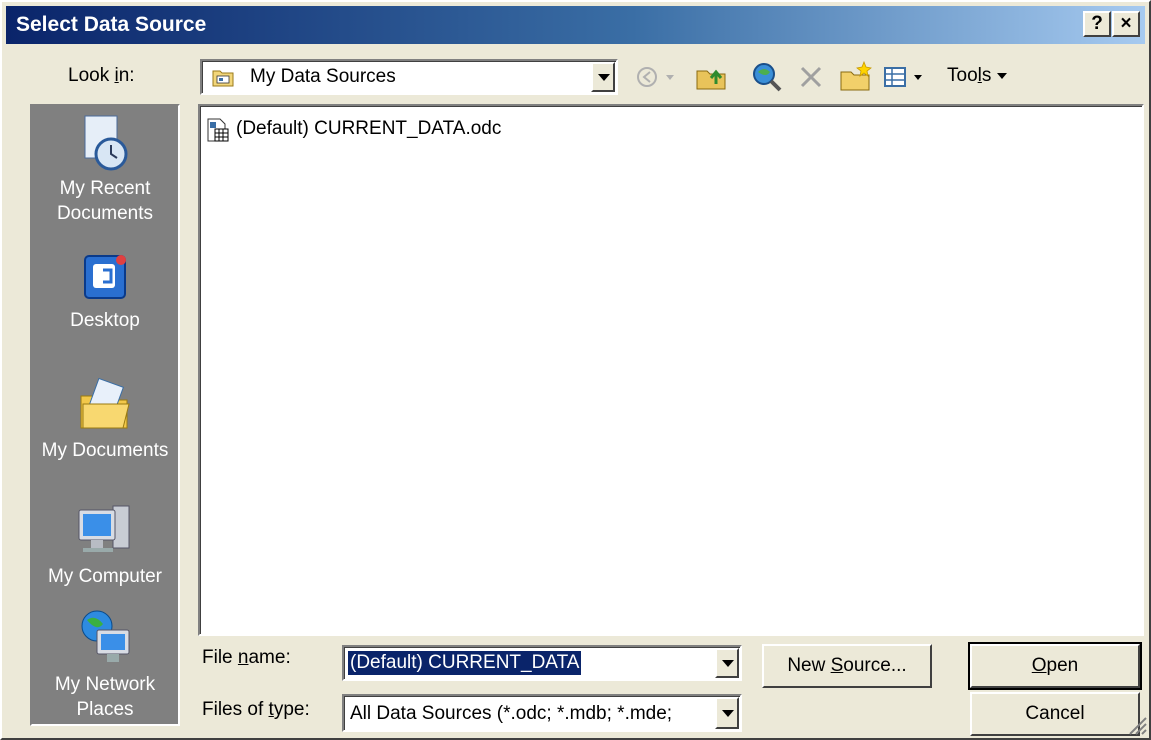  I want to click on tools-menu: Tools, so click(977, 76).